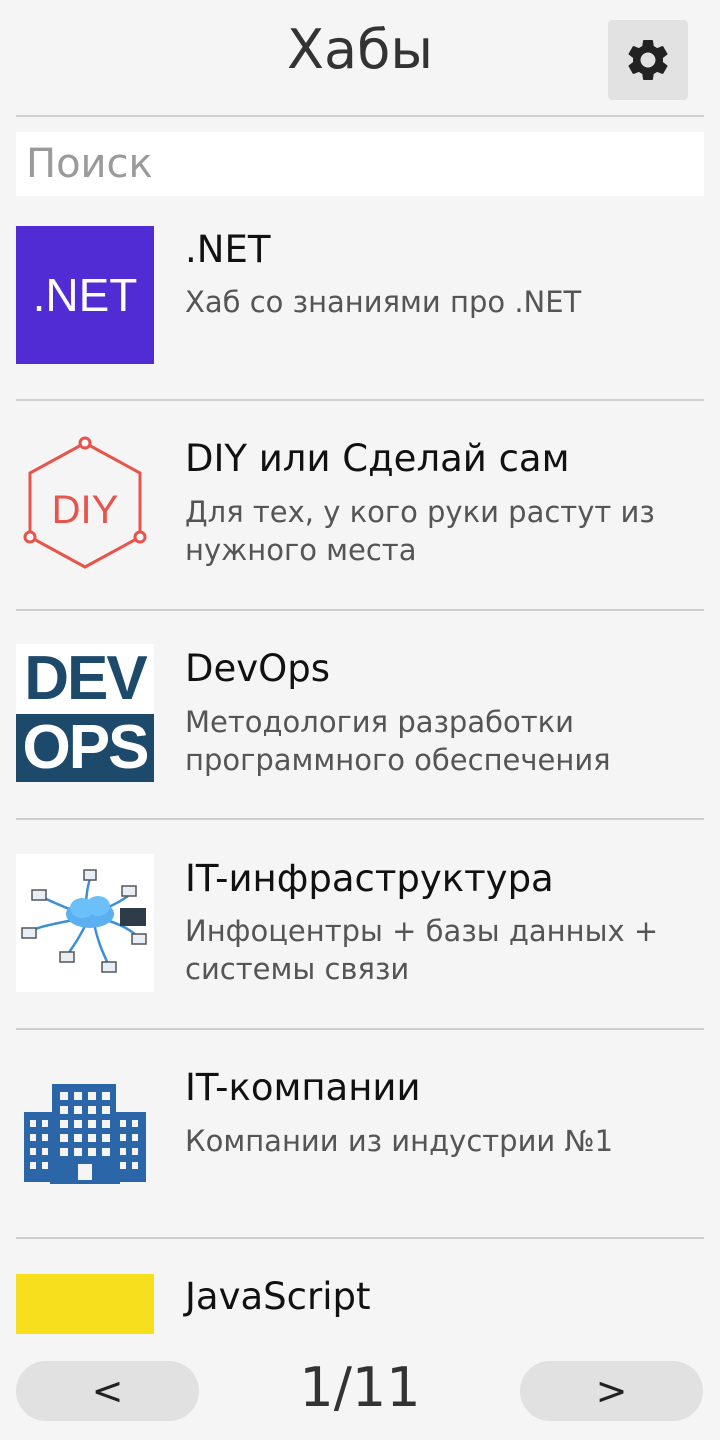 This screenshot has width=720, height=1440. What do you see at coordinates (369, 878) in the screenshot?
I see `hub-title: IT-инфраструктура` at bounding box center [369, 878].